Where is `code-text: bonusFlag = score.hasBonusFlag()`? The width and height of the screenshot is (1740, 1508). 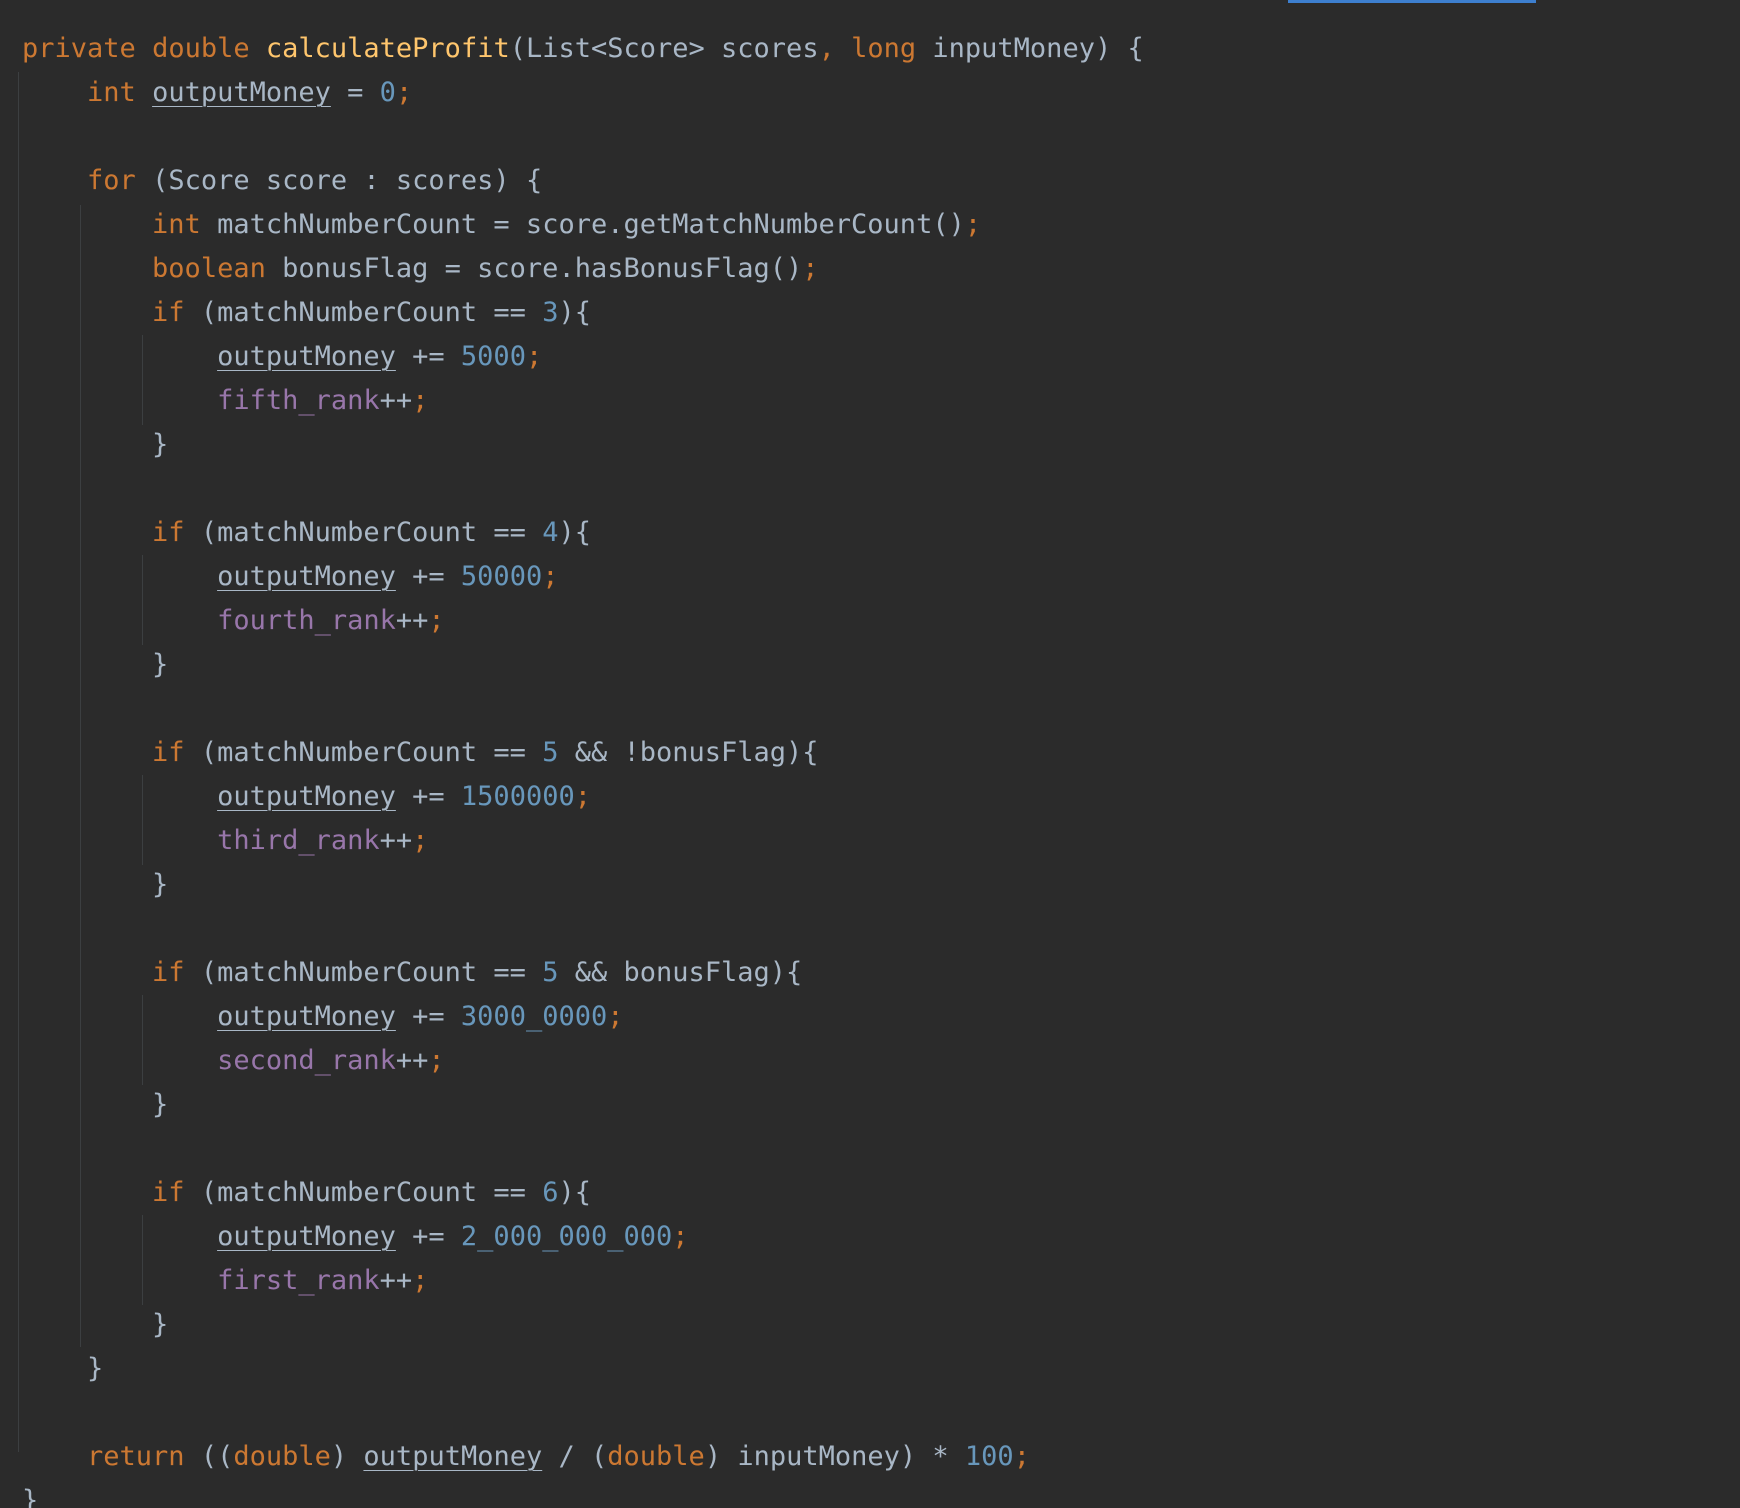
code-text: bonusFlag = score.hasBonusFlag() is located at coordinates (534, 268).